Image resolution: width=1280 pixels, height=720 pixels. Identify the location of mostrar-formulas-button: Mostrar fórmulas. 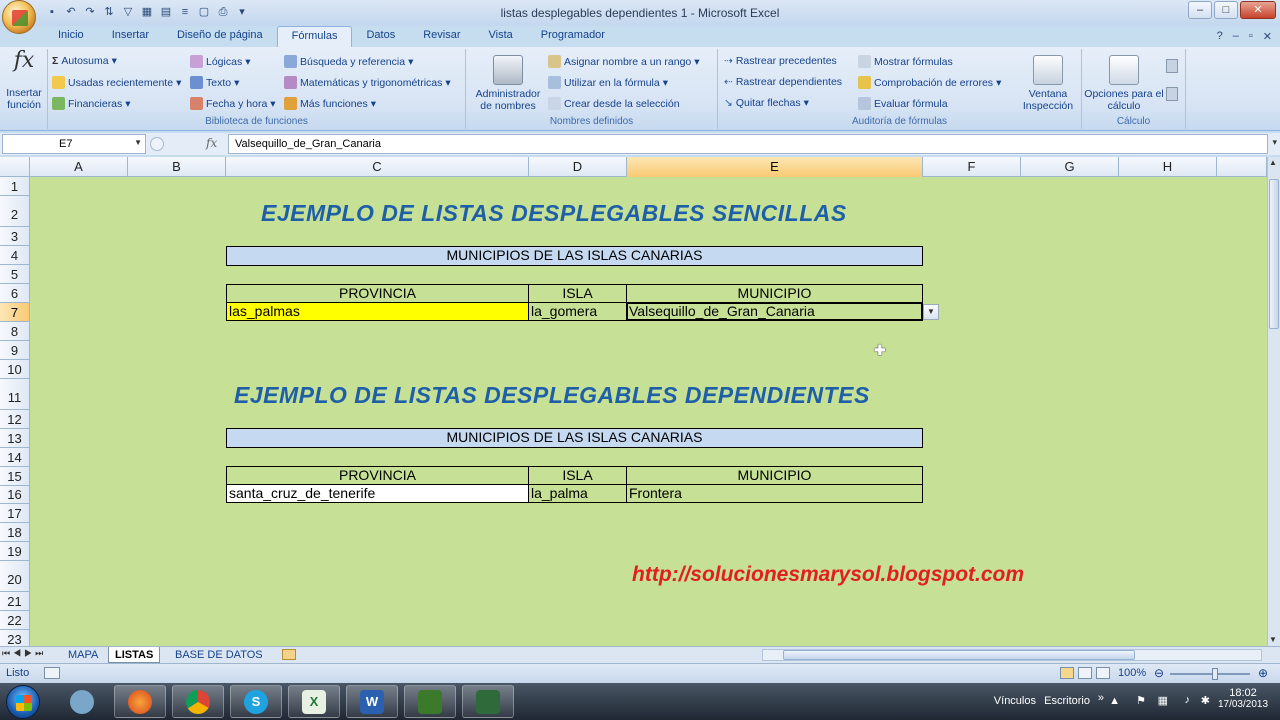
(905, 61).